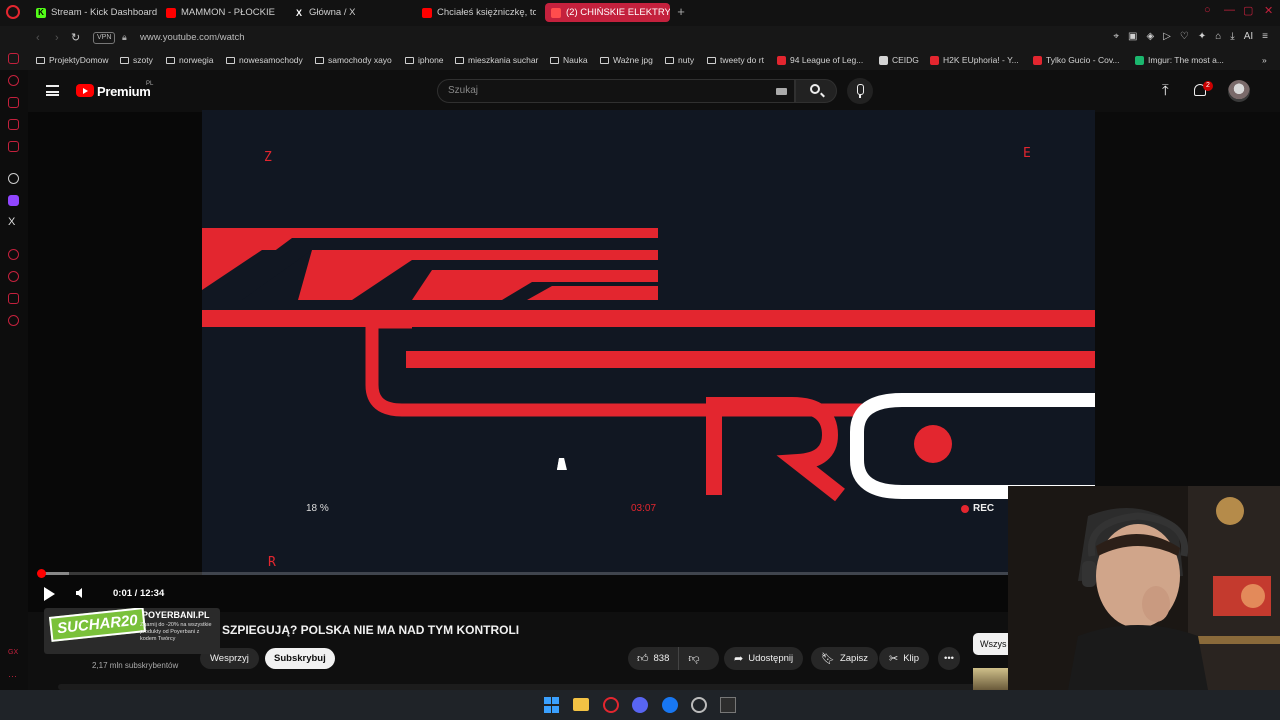 The image size is (1280, 720). I want to click on more-horizontal-icon: •••, so click(949, 658).